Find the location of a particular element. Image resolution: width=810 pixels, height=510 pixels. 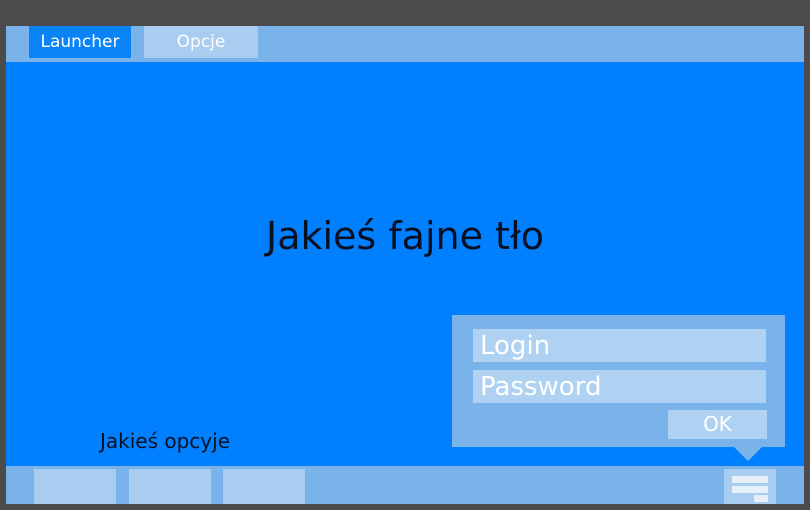

menu-button is located at coordinates (750, 486).